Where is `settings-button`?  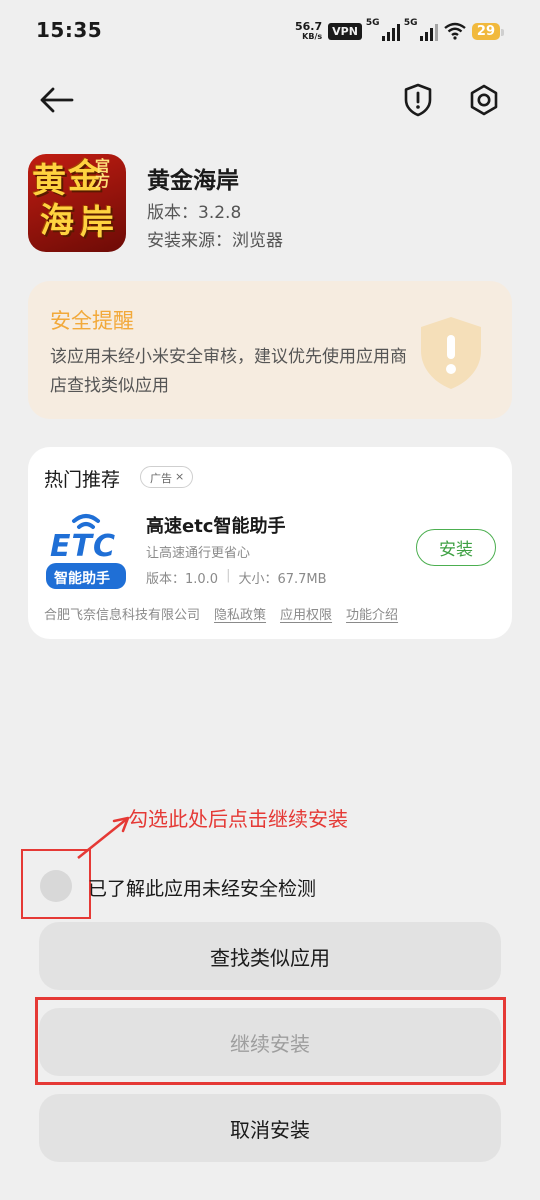
settings-button is located at coordinates (484, 100).